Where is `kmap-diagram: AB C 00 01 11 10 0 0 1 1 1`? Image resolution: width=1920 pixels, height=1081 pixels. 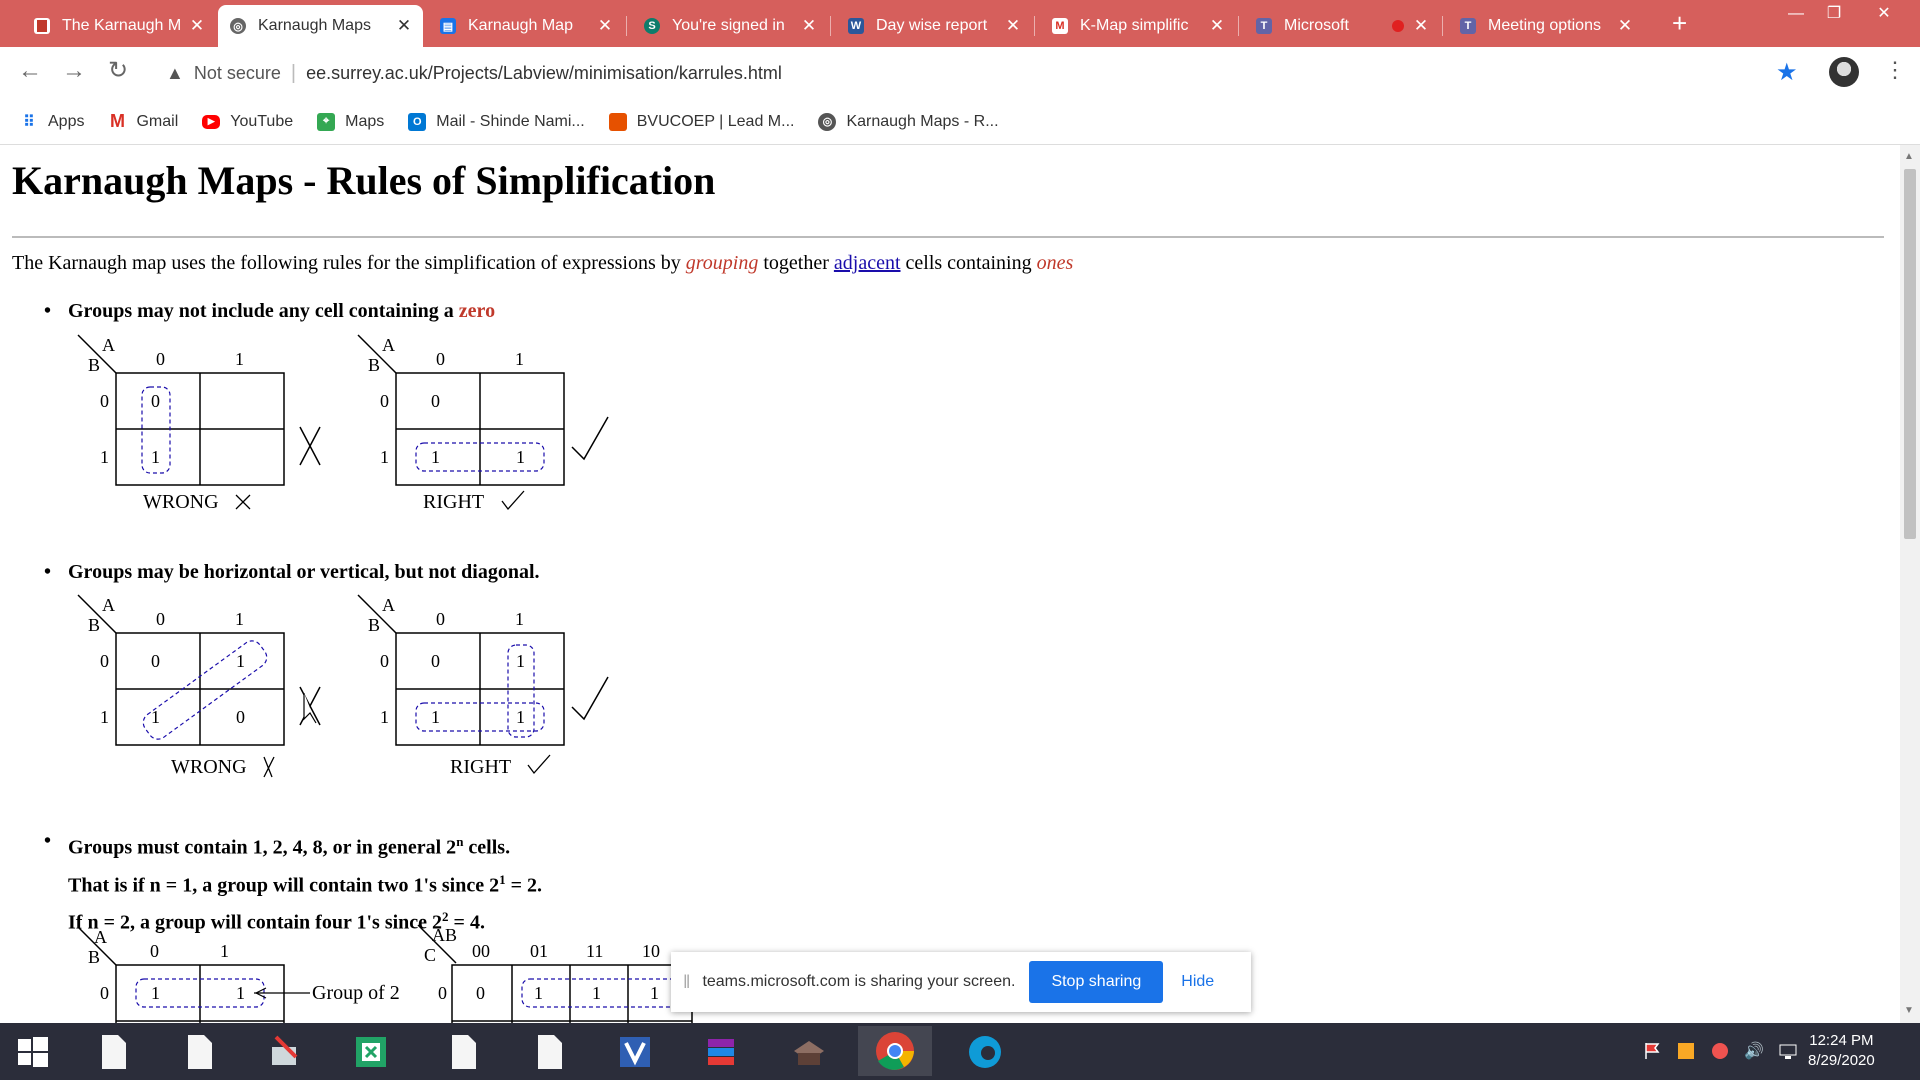
kmap-diagram: AB C 00 01 11 10 0 0 1 1 1 is located at coordinates (555, 973).